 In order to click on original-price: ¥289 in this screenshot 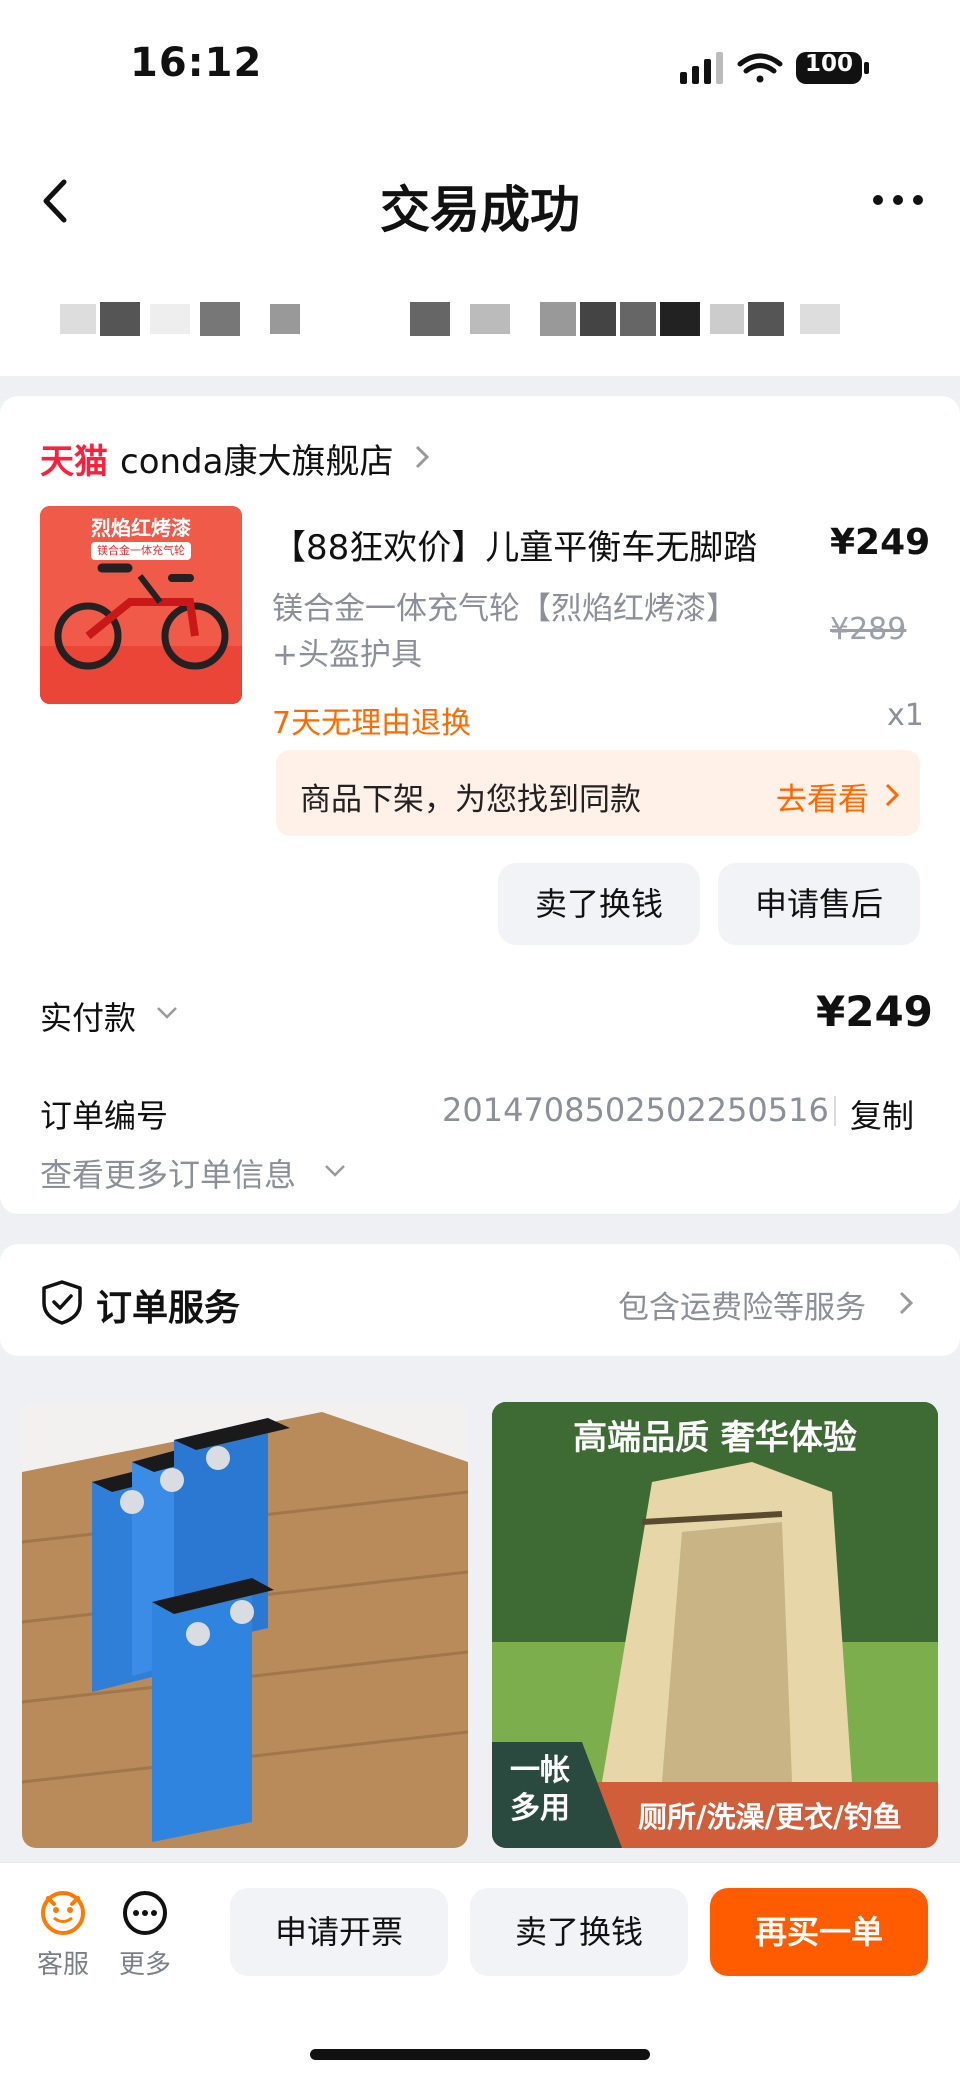, I will do `click(868, 629)`.